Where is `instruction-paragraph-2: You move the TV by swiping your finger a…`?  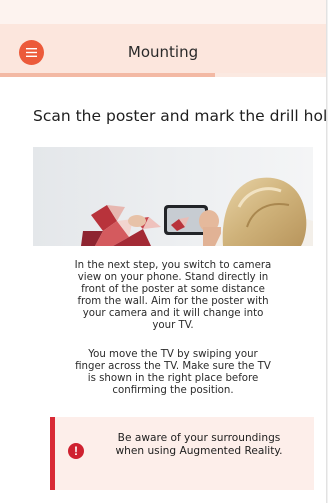 instruction-paragraph-2: You move the TV by swiping your finger a… is located at coordinates (173, 373).